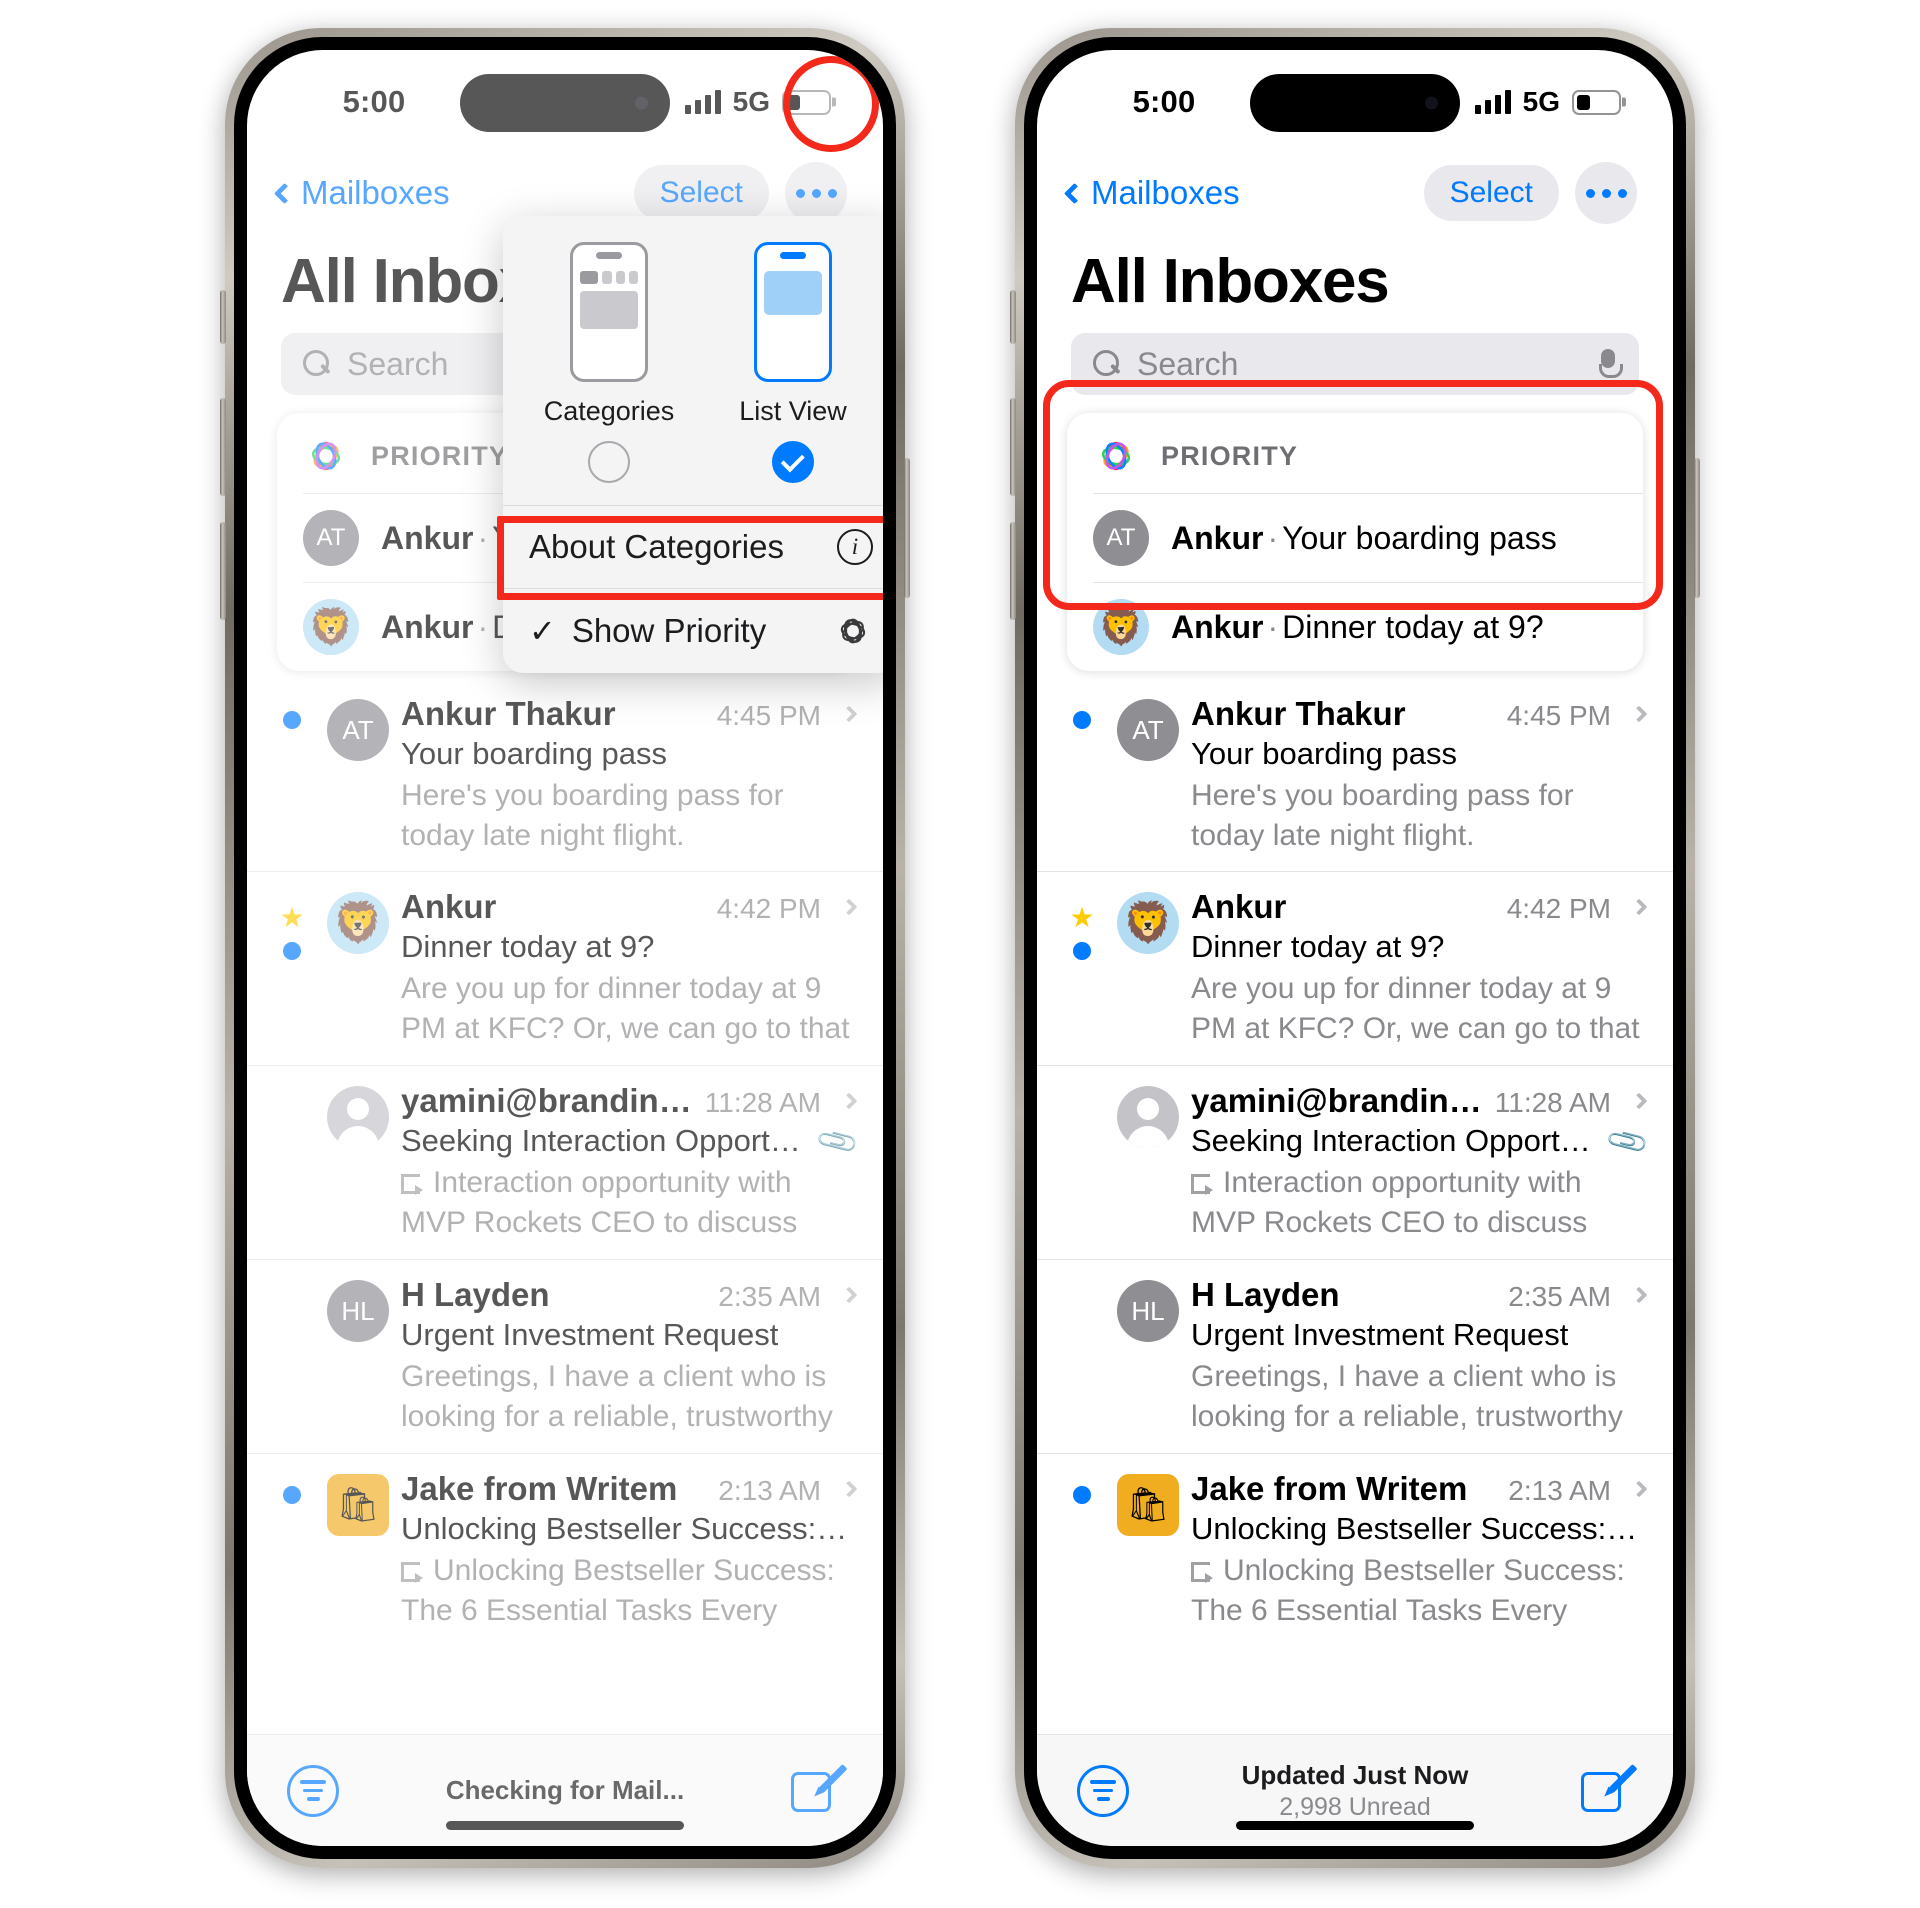  I want to click on view-option-list-view: List View, so click(792, 362).